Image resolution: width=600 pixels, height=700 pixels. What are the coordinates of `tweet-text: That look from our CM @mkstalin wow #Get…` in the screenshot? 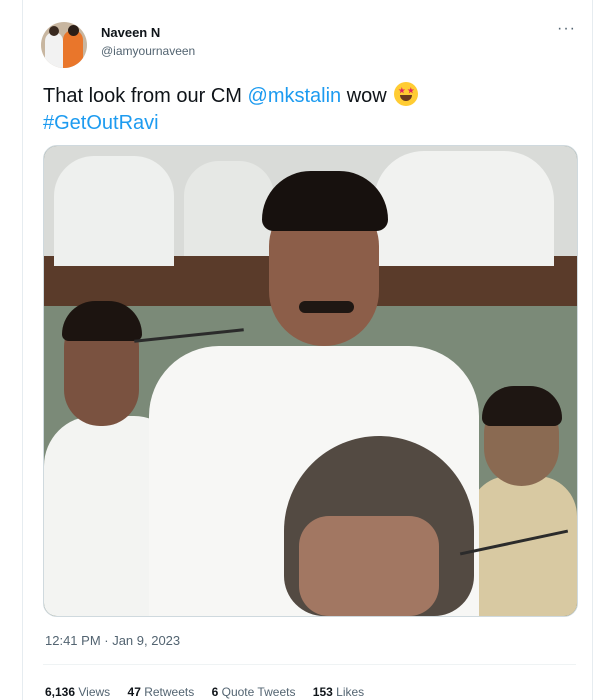 It's located at (303, 109).